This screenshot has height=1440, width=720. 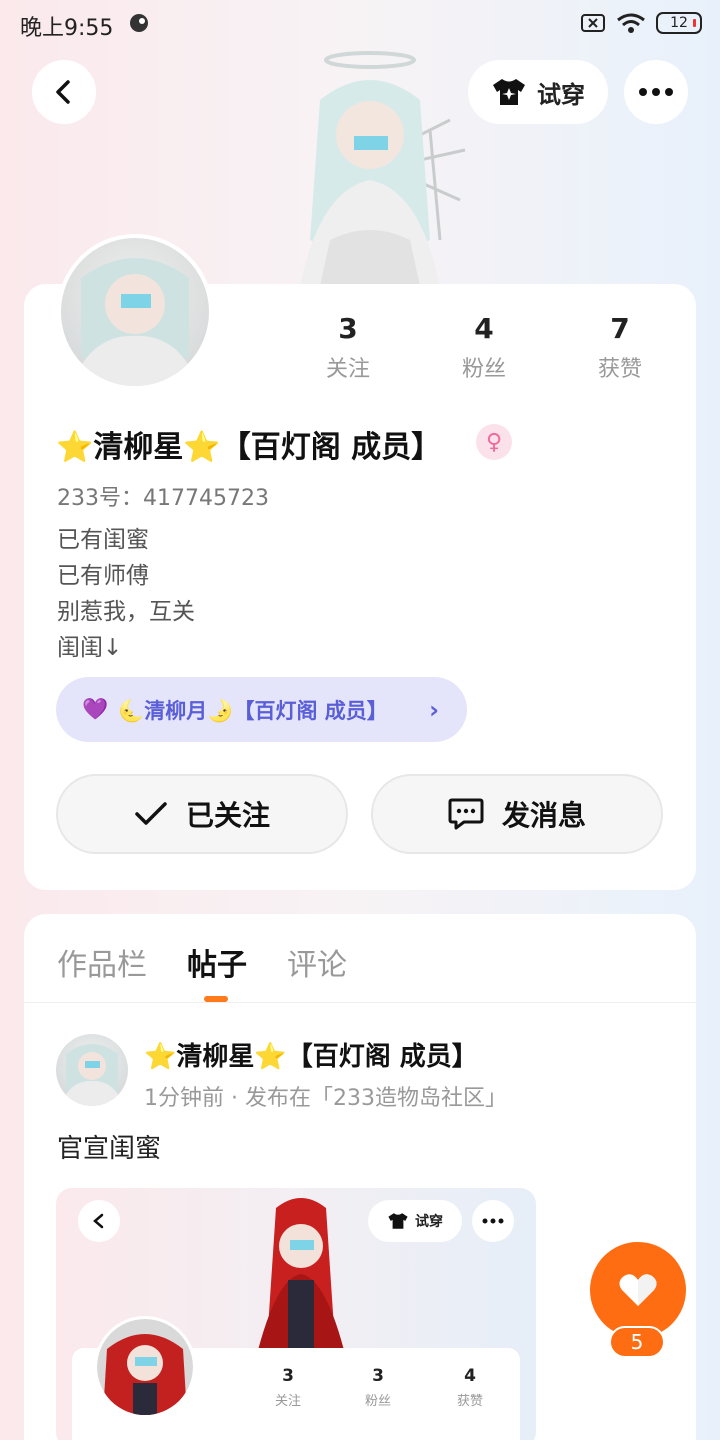 What do you see at coordinates (317, 962) in the screenshot?
I see `tab-comments: 评论` at bounding box center [317, 962].